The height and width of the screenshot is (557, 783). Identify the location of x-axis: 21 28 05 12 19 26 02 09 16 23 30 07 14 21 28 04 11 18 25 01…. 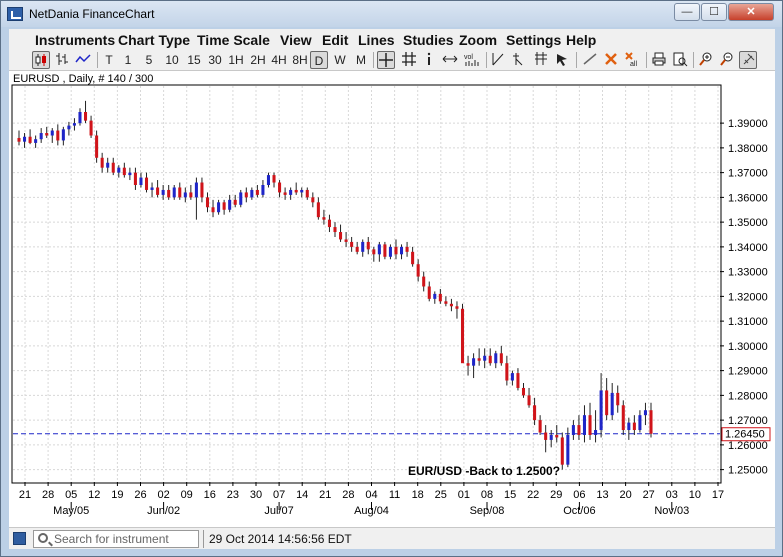
(371, 499).